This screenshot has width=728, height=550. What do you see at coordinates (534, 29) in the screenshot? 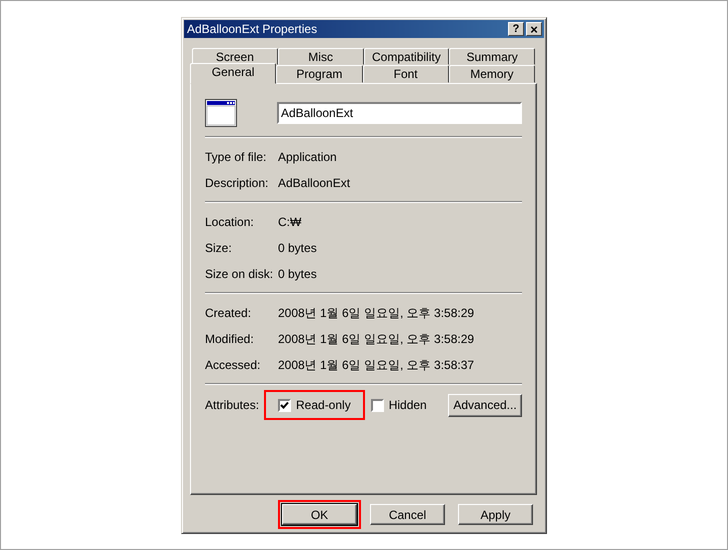
I see `close-button: ×` at bounding box center [534, 29].